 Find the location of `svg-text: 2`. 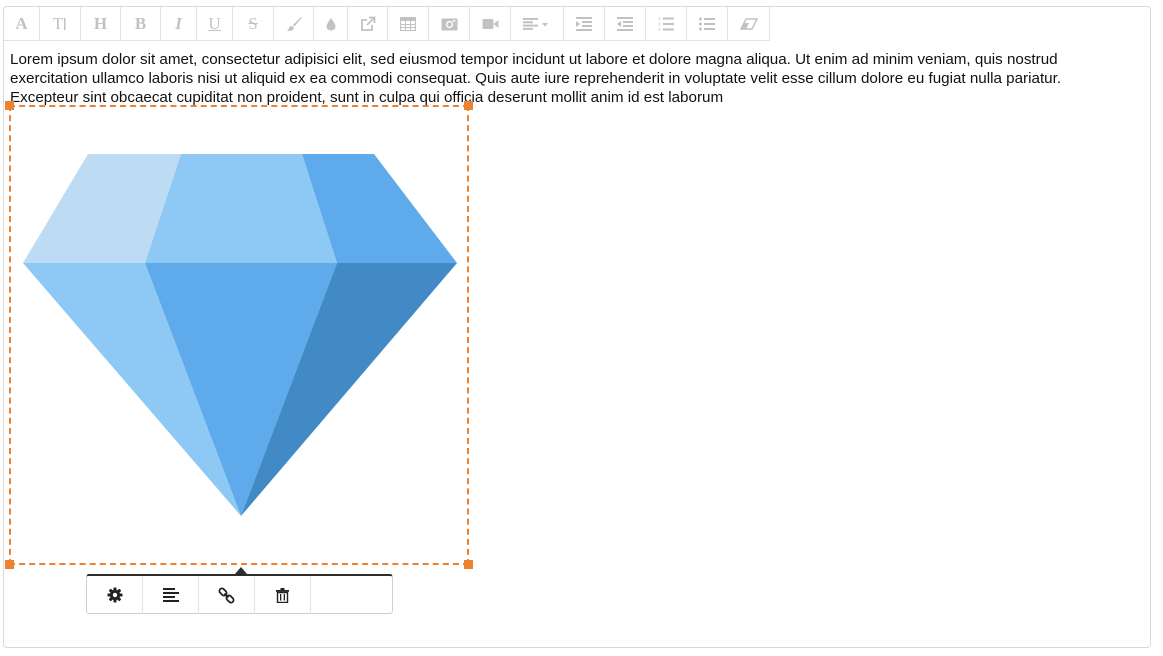

svg-text: 2 is located at coordinates (659, 24).